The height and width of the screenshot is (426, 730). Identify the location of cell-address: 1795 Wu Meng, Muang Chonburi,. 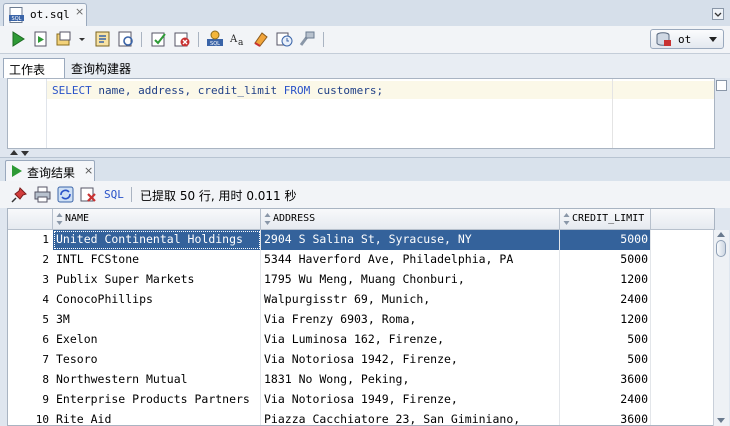
(410, 280).